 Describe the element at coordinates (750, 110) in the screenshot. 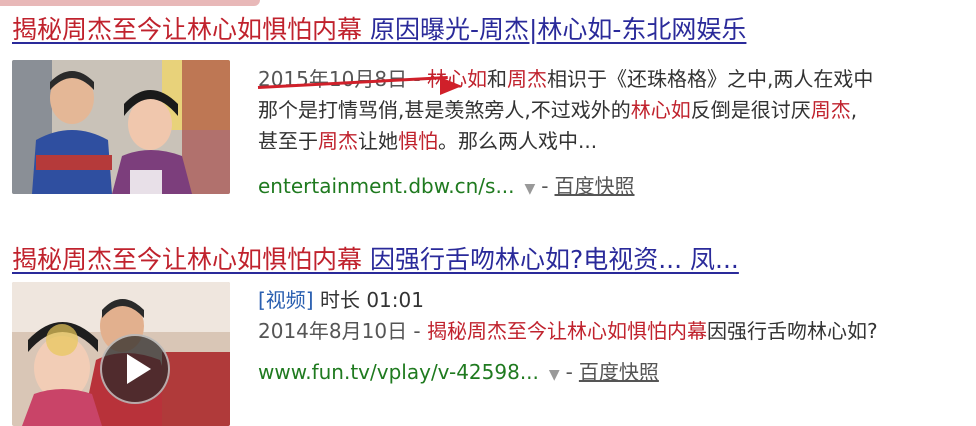

I see `snippet-text: 反倒是很讨厌` at that location.